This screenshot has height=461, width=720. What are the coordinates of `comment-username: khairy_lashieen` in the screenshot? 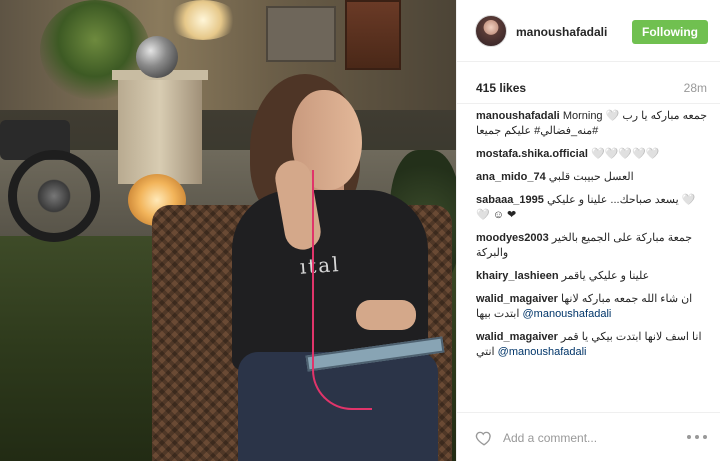 It's located at (517, 276).